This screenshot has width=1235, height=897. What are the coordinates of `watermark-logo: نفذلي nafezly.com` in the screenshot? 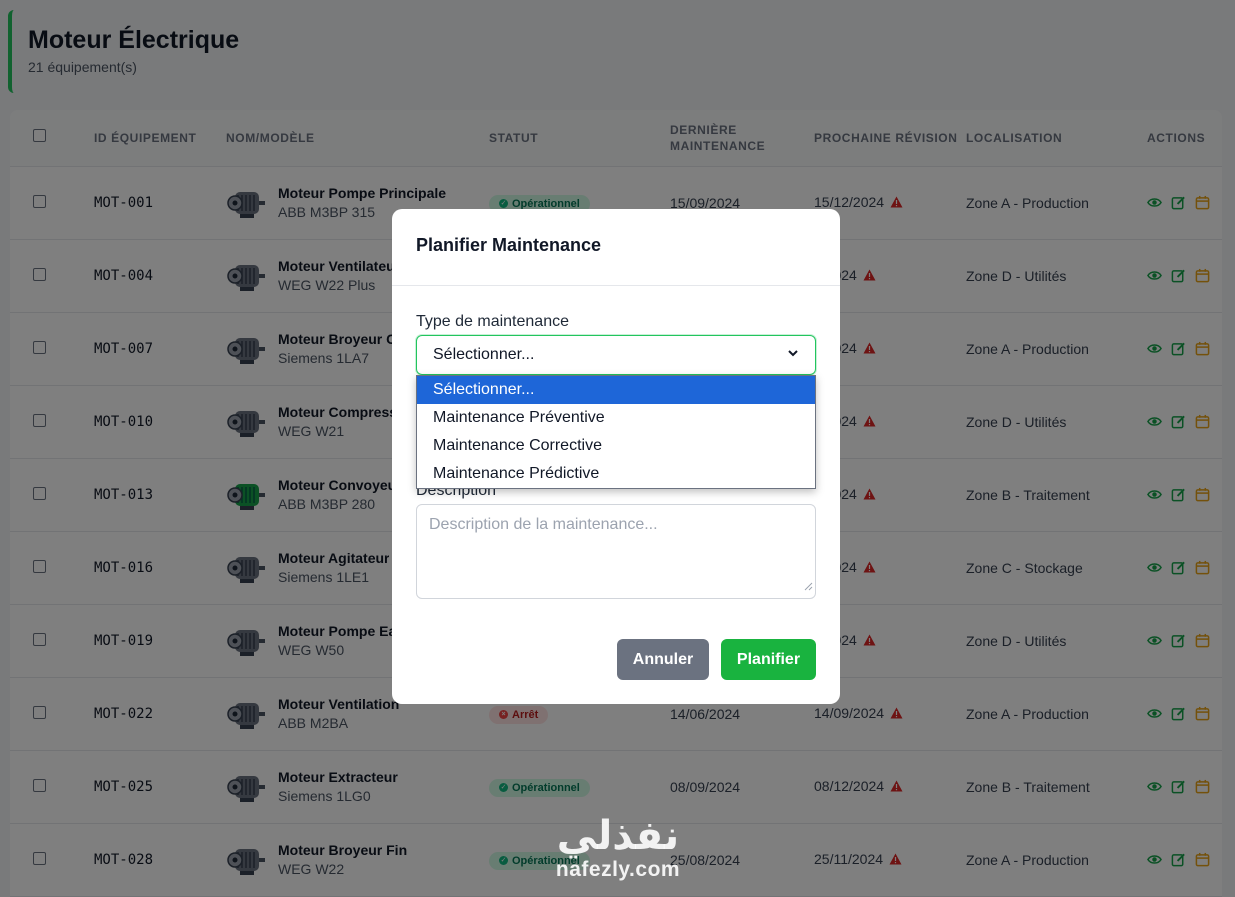 It's located at (618, 848).